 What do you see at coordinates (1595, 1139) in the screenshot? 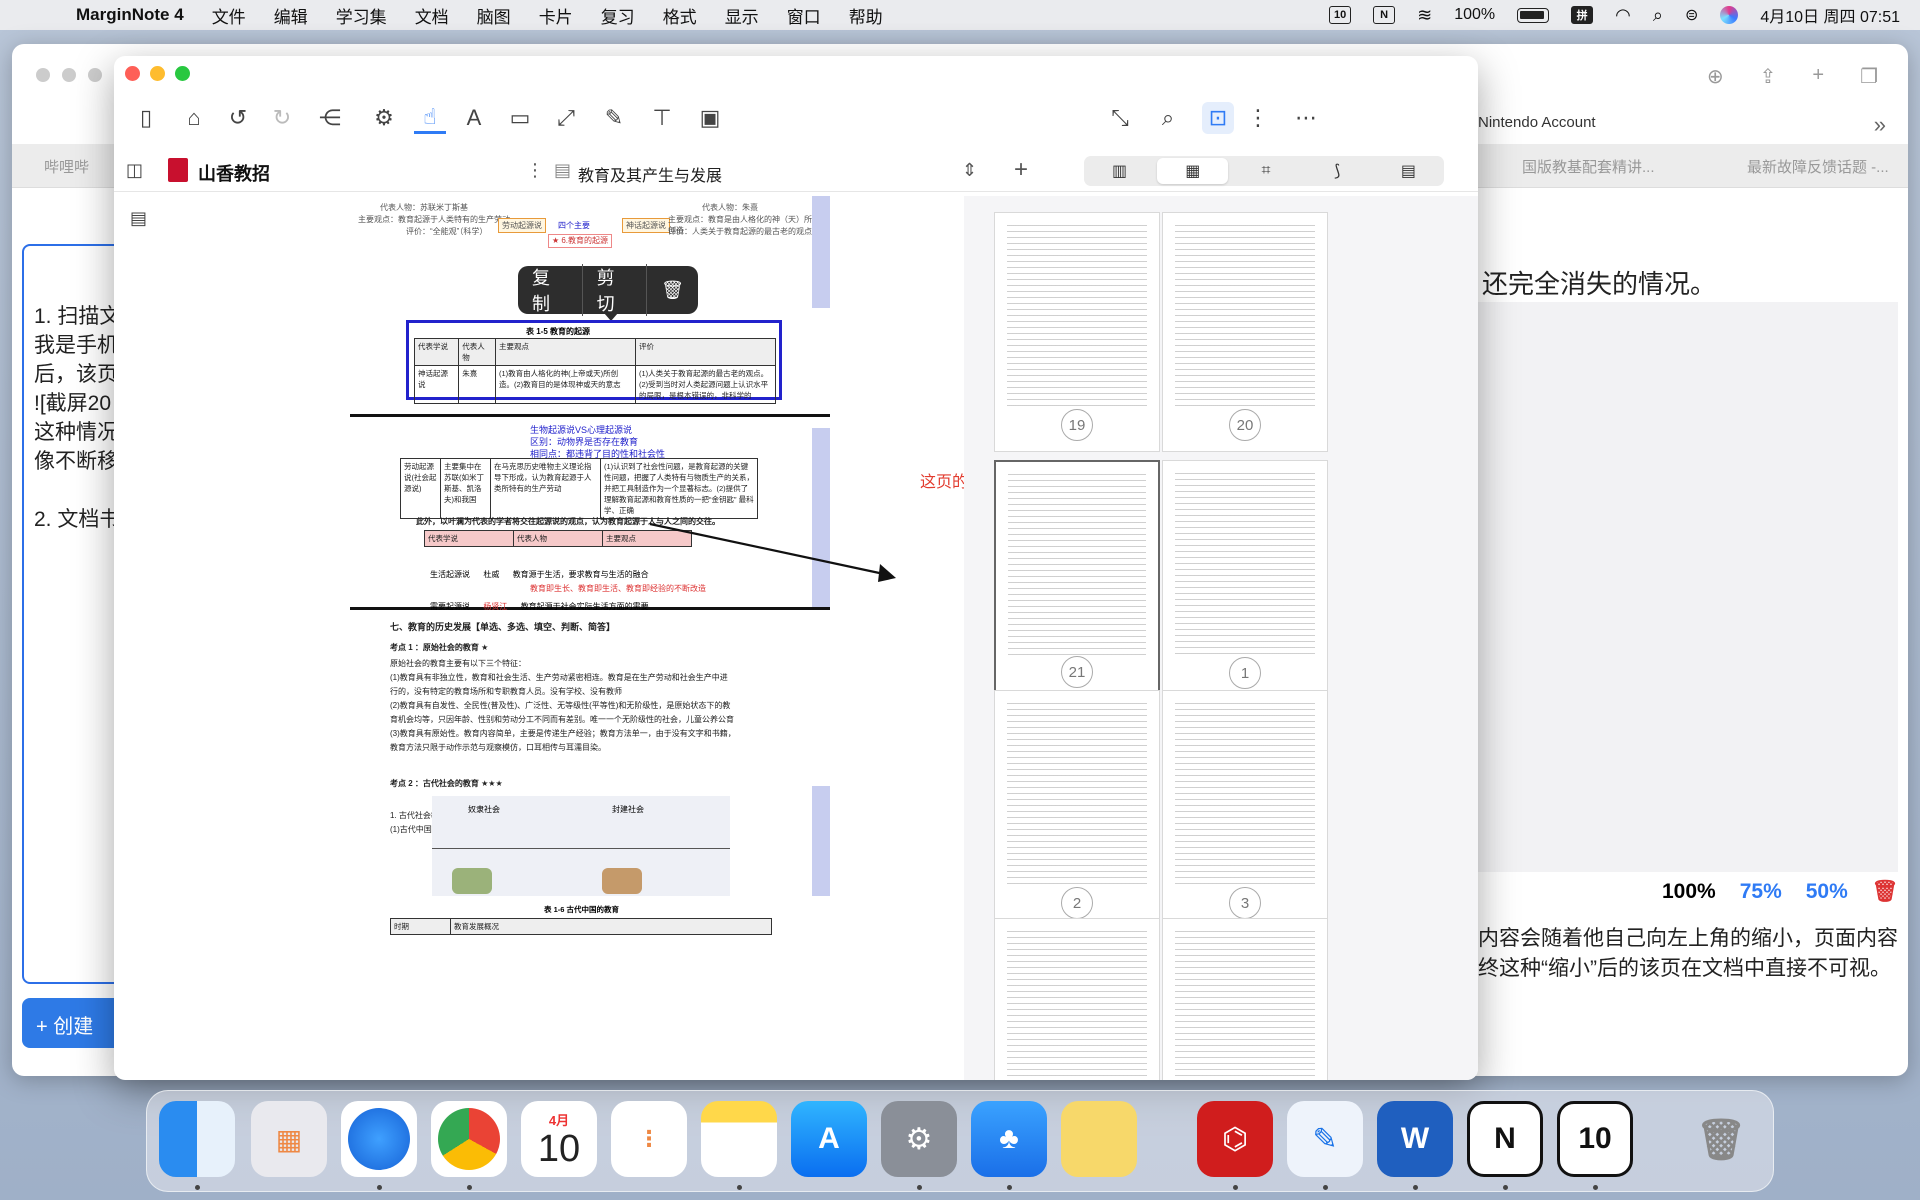
I see `onenote-10-icon: 10` at bounding box center [1595, 1139].